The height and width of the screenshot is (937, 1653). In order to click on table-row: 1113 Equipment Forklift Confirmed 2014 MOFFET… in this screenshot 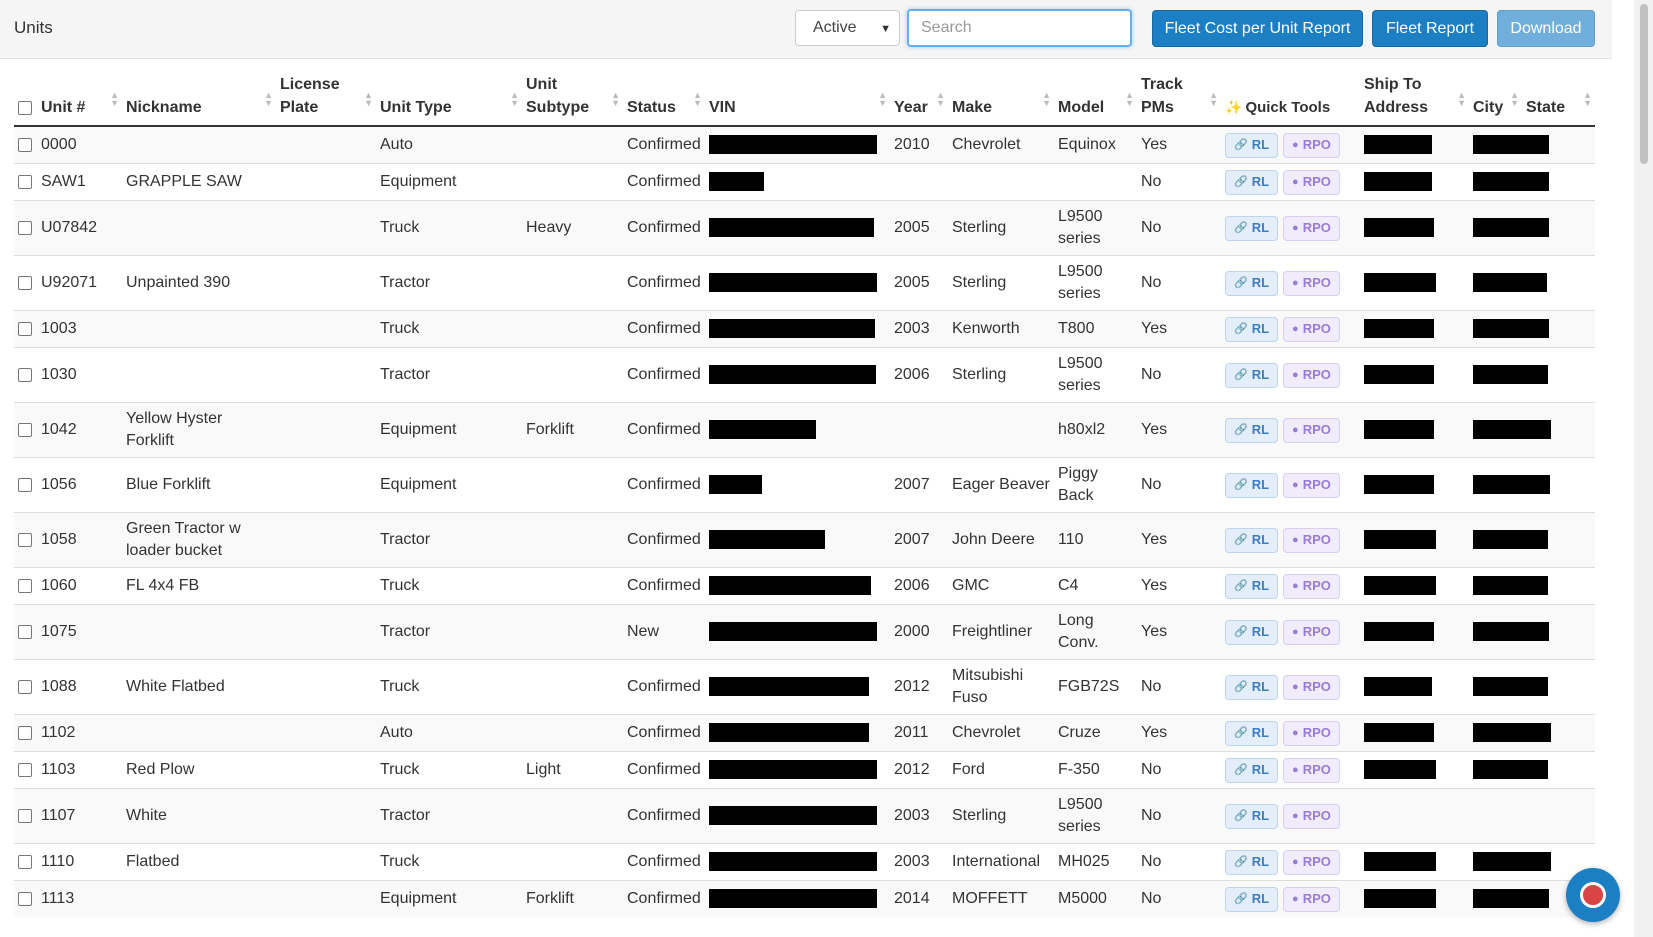, I will do `click(804, 898)`.